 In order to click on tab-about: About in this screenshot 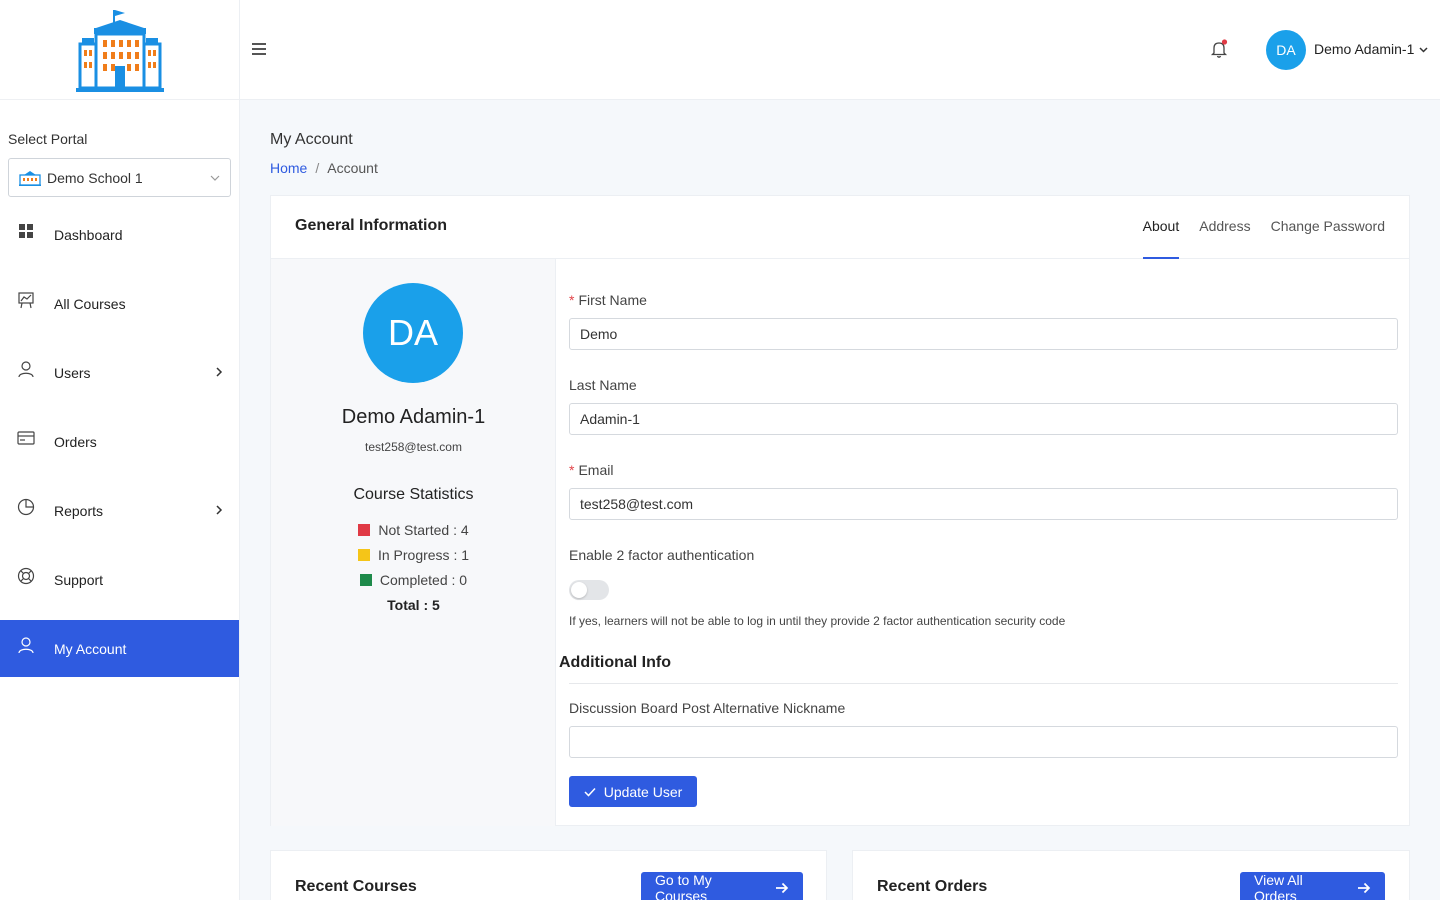, I will do `click(1160, 227)`.